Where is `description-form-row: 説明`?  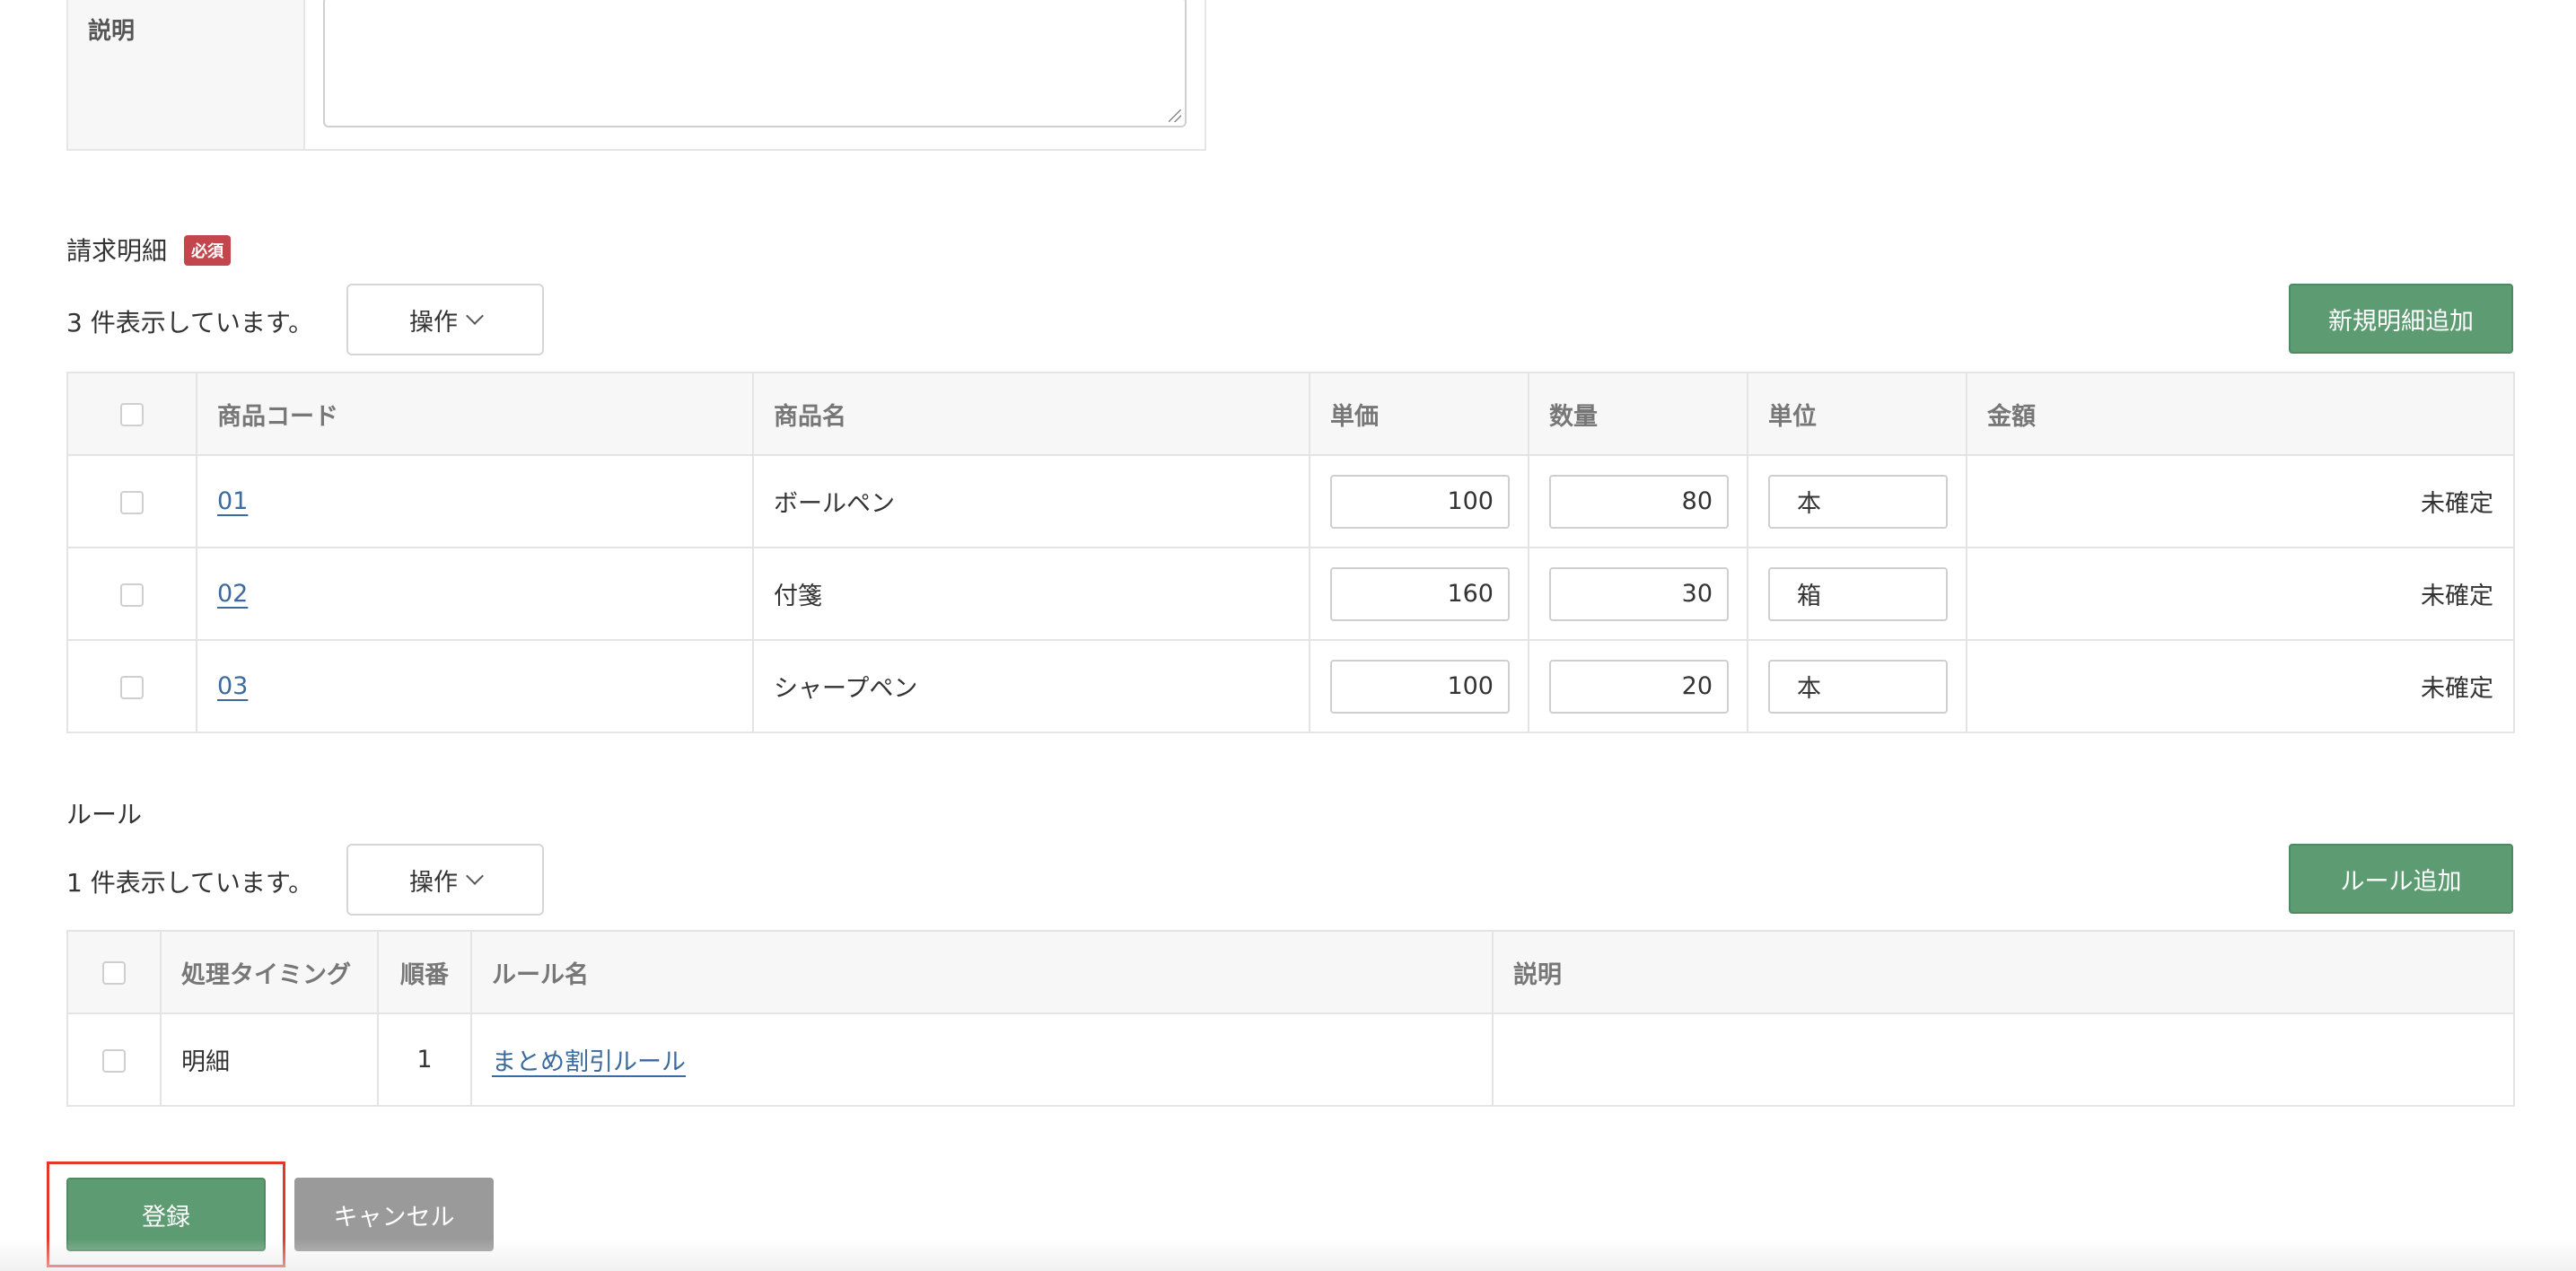 description-form-row: 説明 is located at coordinates (636, 75).